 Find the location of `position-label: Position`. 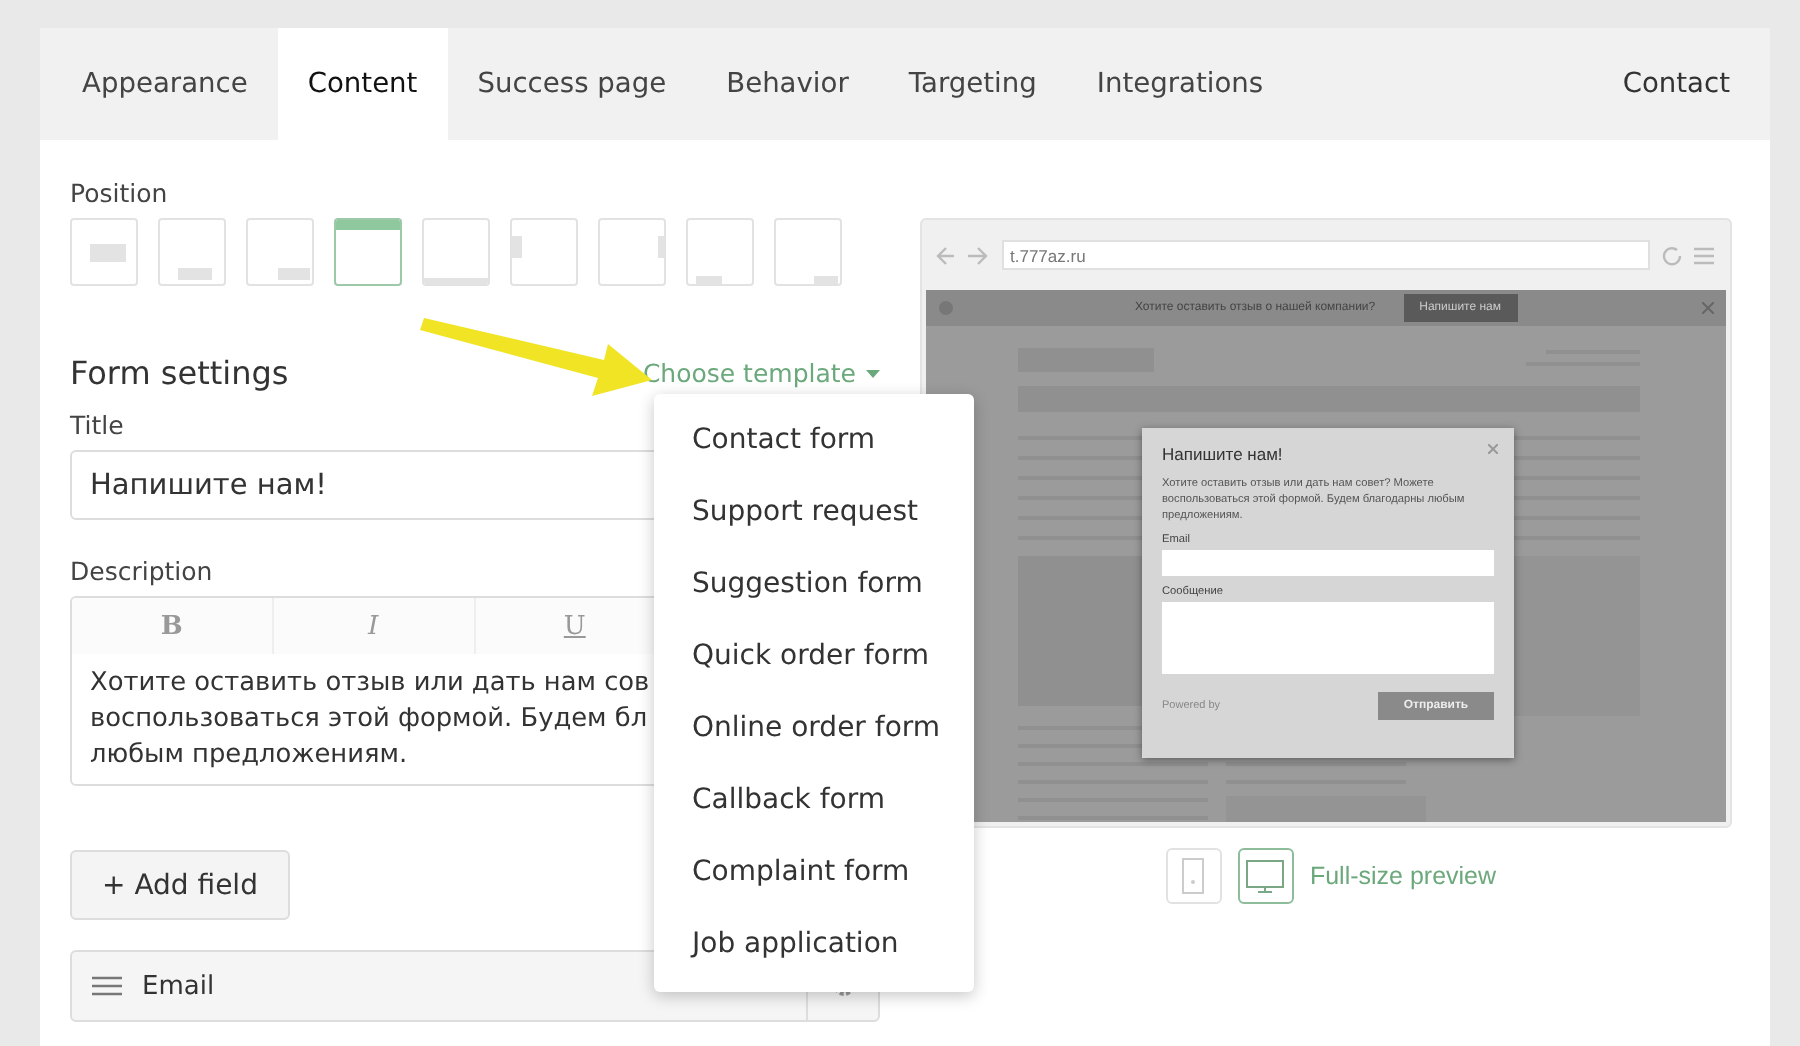

position-label: Position is located at coordinates (119, 193).